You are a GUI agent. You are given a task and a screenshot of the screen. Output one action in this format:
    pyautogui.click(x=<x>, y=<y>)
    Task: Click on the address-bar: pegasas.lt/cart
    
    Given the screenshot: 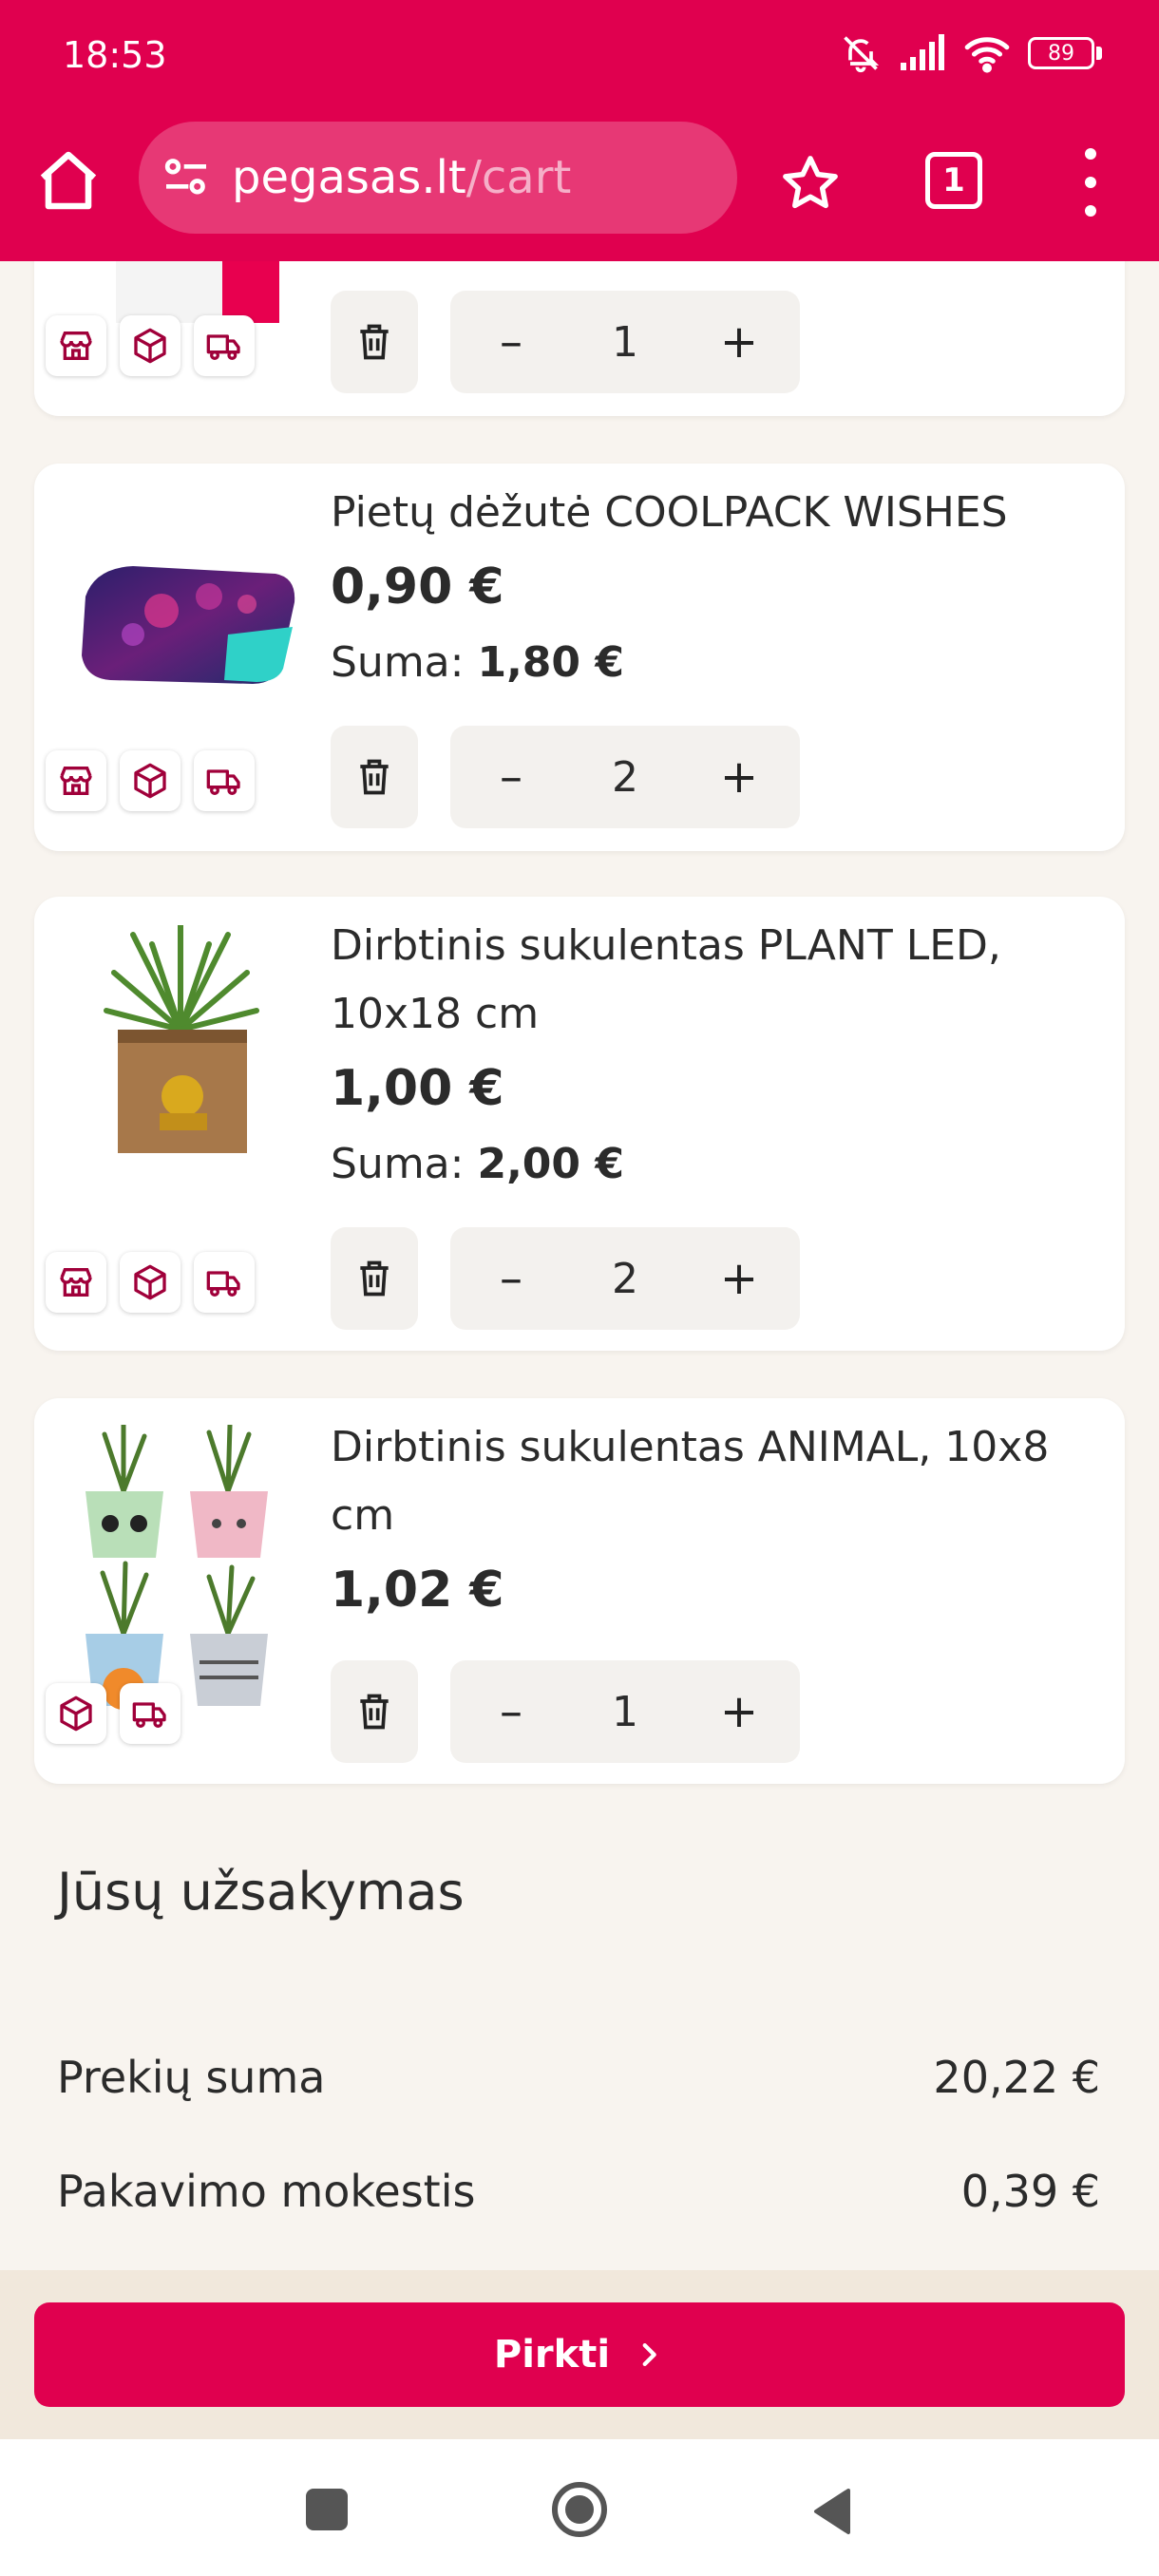 What is the action you would take?
    pyautogui.click(x=438, y=178)
    